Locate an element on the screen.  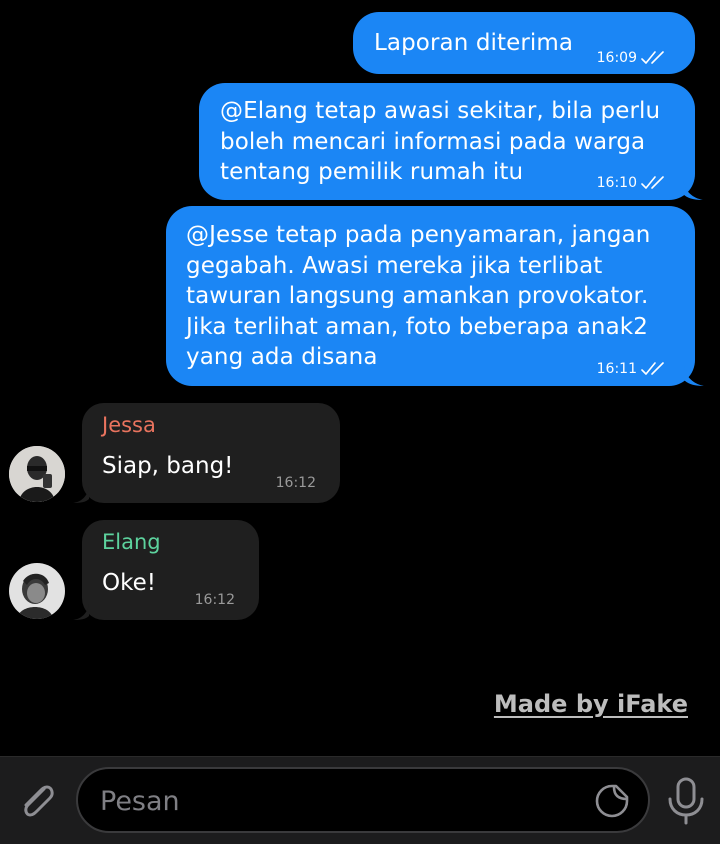
message-text: Laporan diterima is located at coordinates (474, 43).